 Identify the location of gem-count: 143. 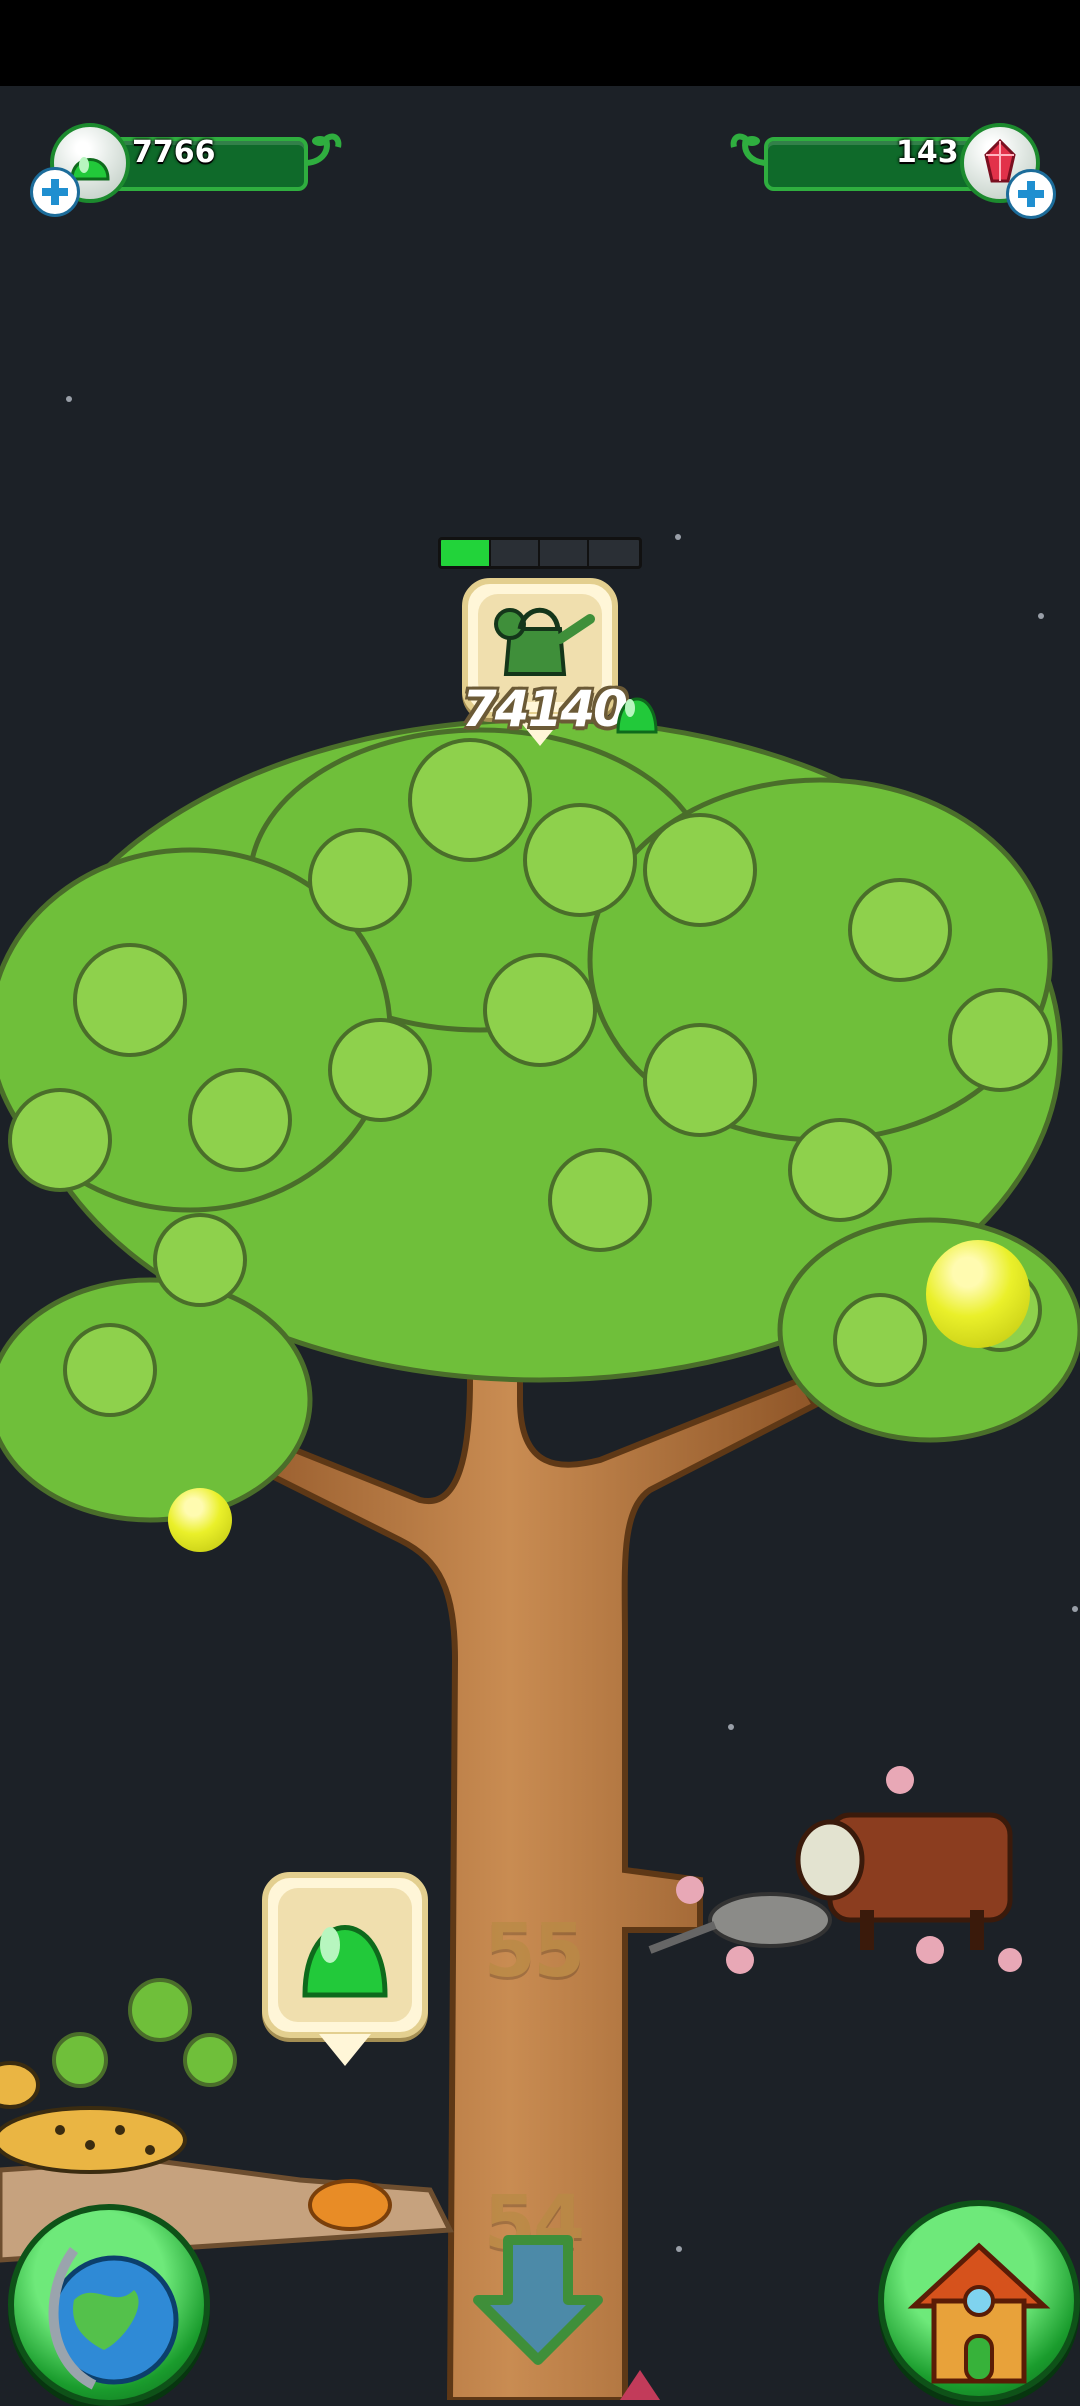
(927, 152).